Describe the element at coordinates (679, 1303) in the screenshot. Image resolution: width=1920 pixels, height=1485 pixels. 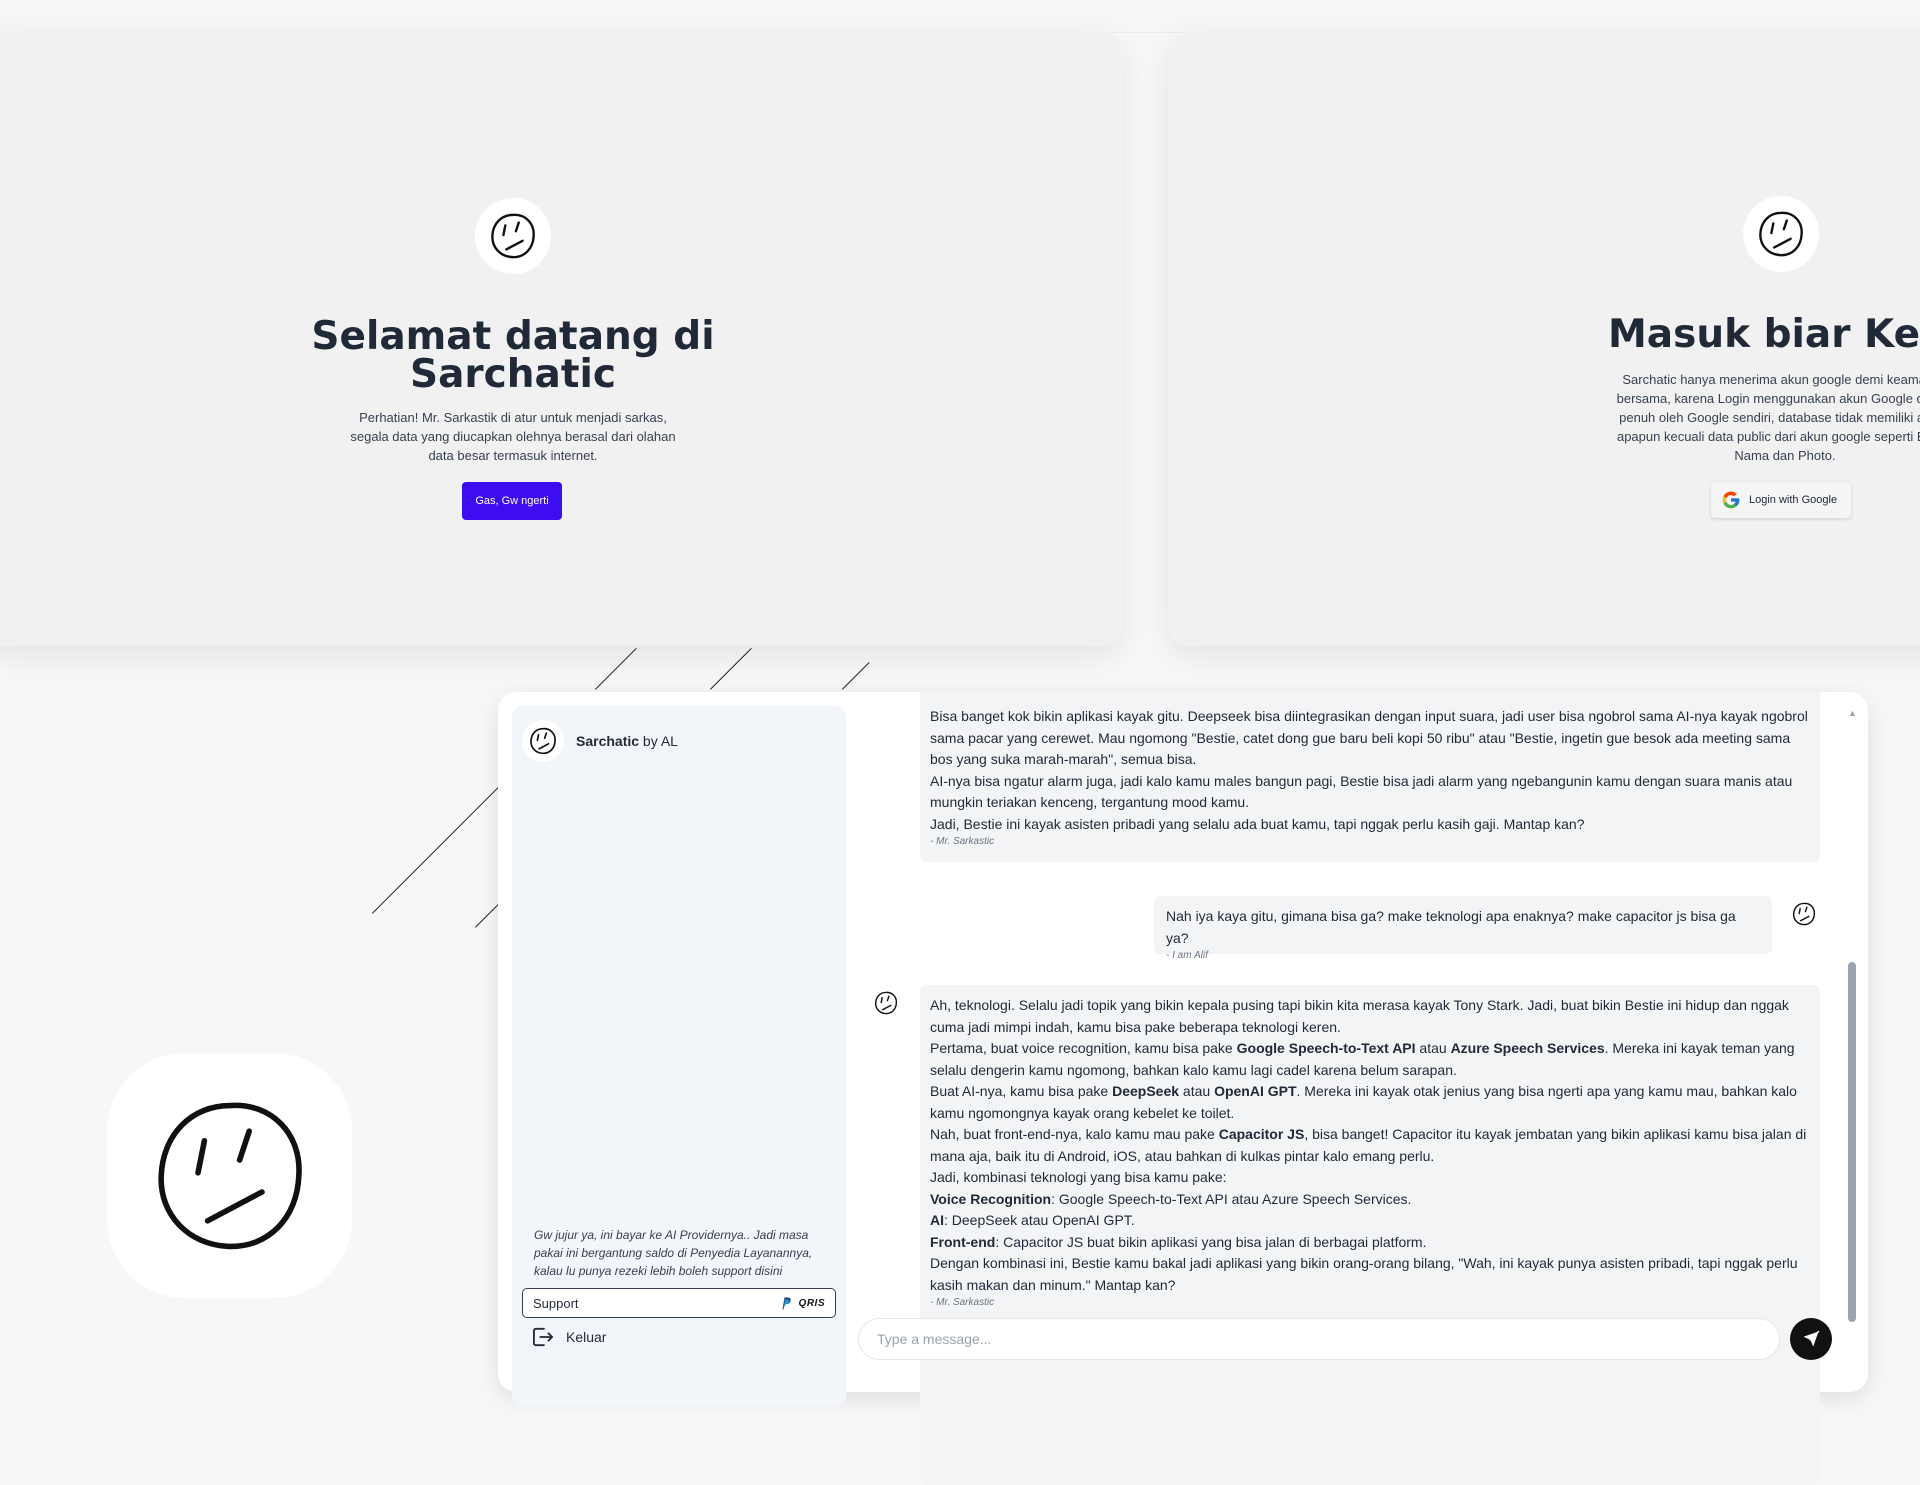
I see `support-button: Support QRIS` at that location.